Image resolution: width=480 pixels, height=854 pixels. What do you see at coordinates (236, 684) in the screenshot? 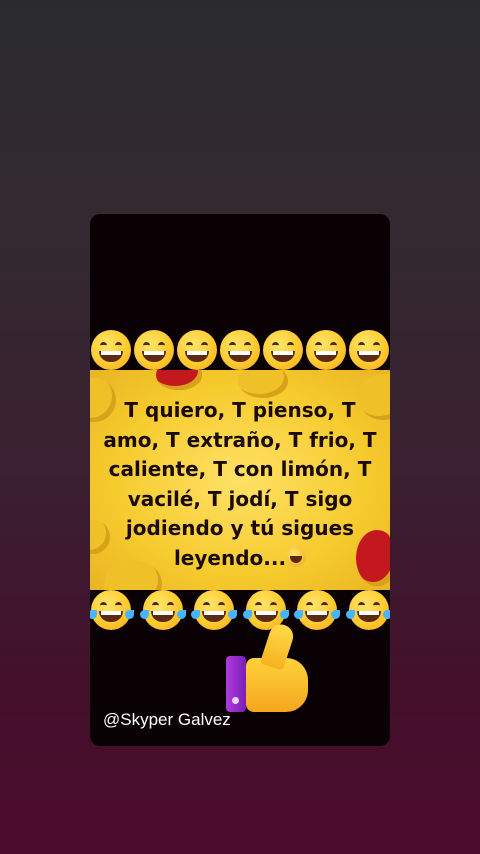
I see `thumbs-up-cuff` at bounding box center [236, 684].